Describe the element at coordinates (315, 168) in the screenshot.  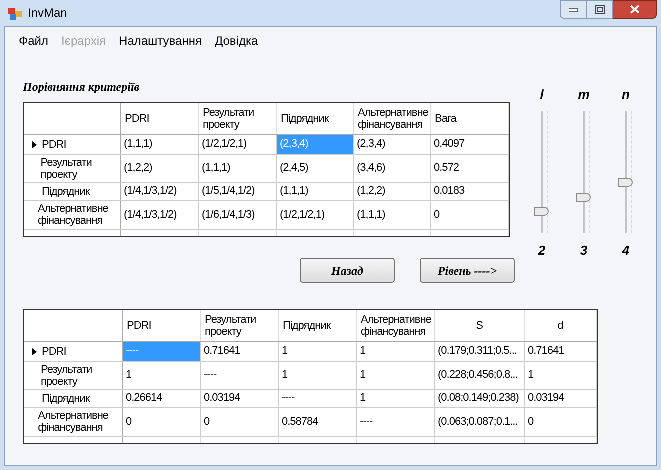
I see `table-cell: (2,4,5)` at that location.